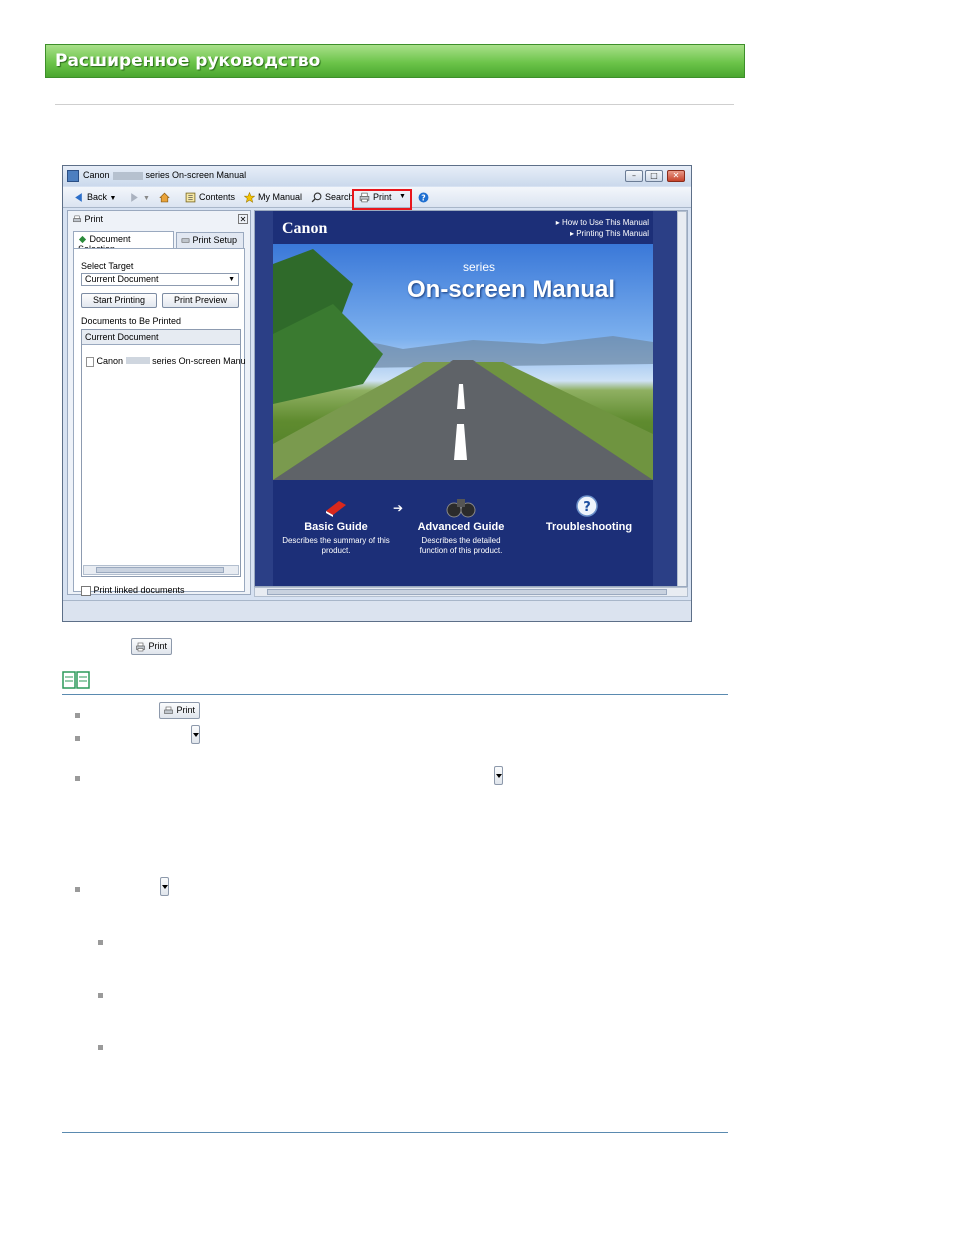 The height and width of the screenshot is (1235, 954). Describe the element at coordinates (479, 267) in the screenshot. I see `series-label: series` at that location.